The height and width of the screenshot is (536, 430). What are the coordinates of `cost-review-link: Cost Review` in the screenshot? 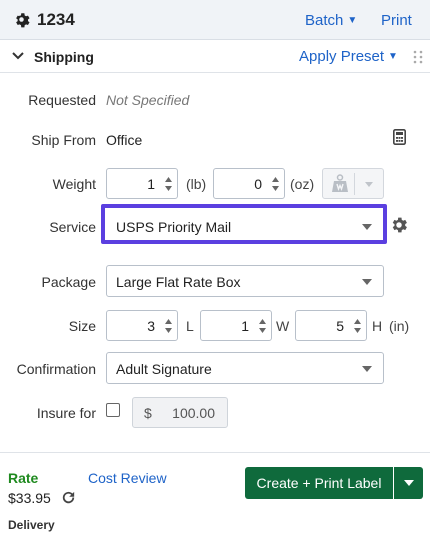 It's located at (127, 478).